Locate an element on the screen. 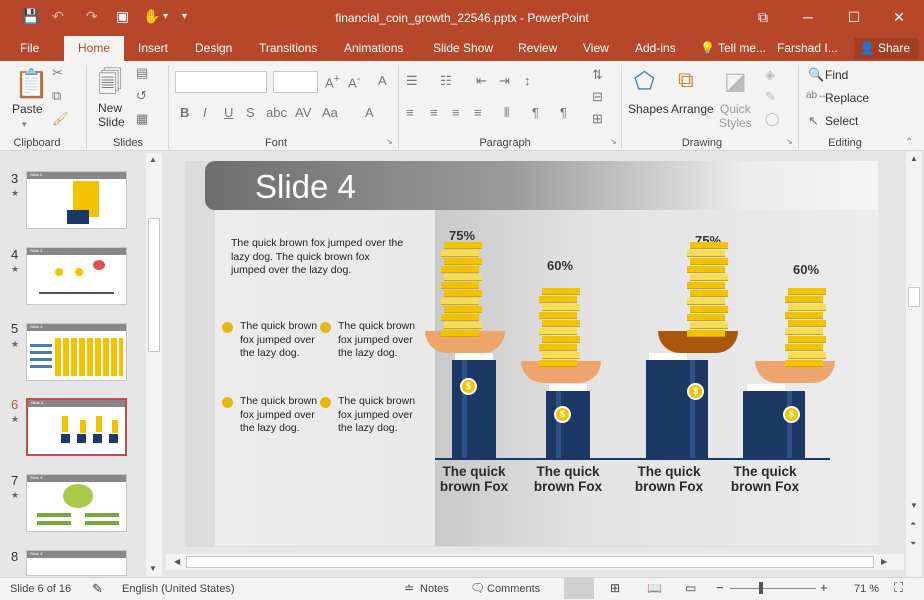 This screenshot has height=600, width=924. rtl-icon: ¶ is located at coordinates (535, 112).